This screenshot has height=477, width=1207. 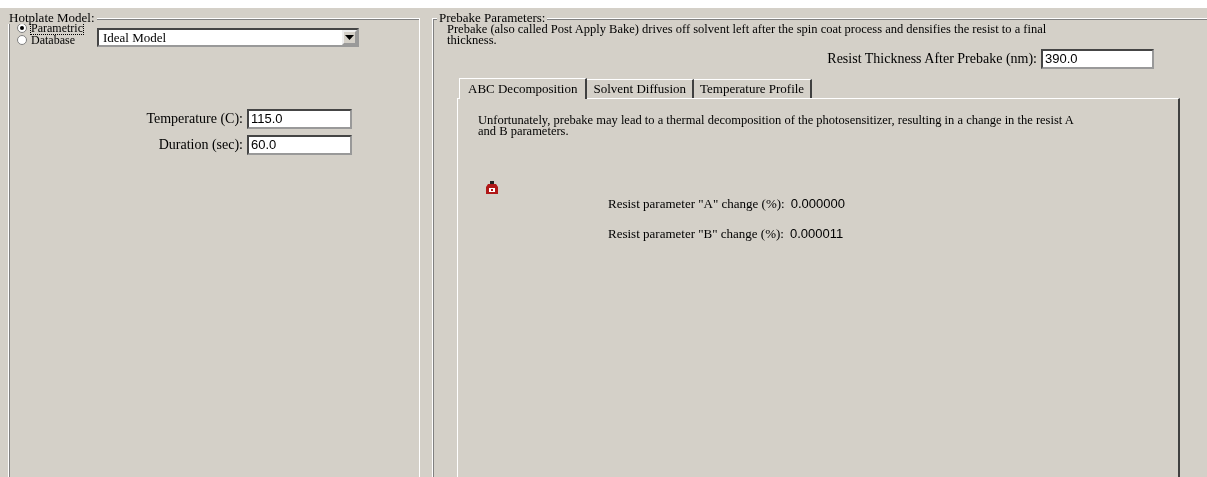 I want to click on input-field: 60.0, so click(x=299, y=145).